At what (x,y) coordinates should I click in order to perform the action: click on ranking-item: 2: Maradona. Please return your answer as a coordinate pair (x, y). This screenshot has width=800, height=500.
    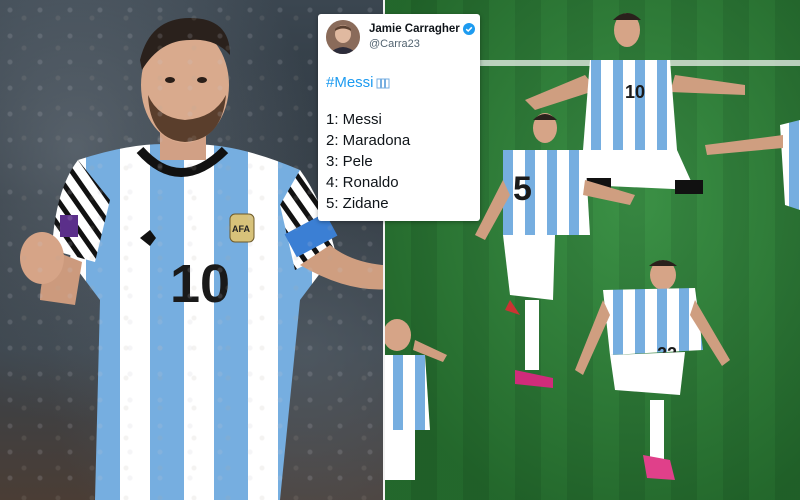
    Looking at the image, I should click on (368, 140).